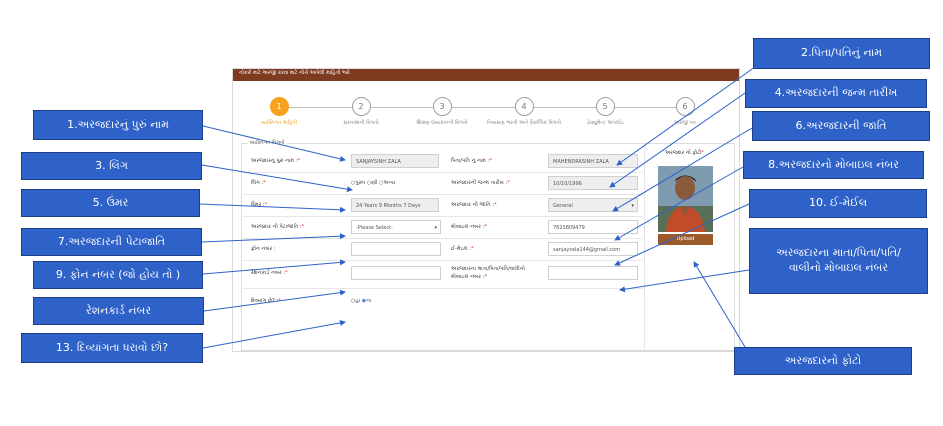  Describe the element at coordinates (841, 126) in the screenshot. I see `callout-caste: 6.અરજદારની જાતિ` at that location.